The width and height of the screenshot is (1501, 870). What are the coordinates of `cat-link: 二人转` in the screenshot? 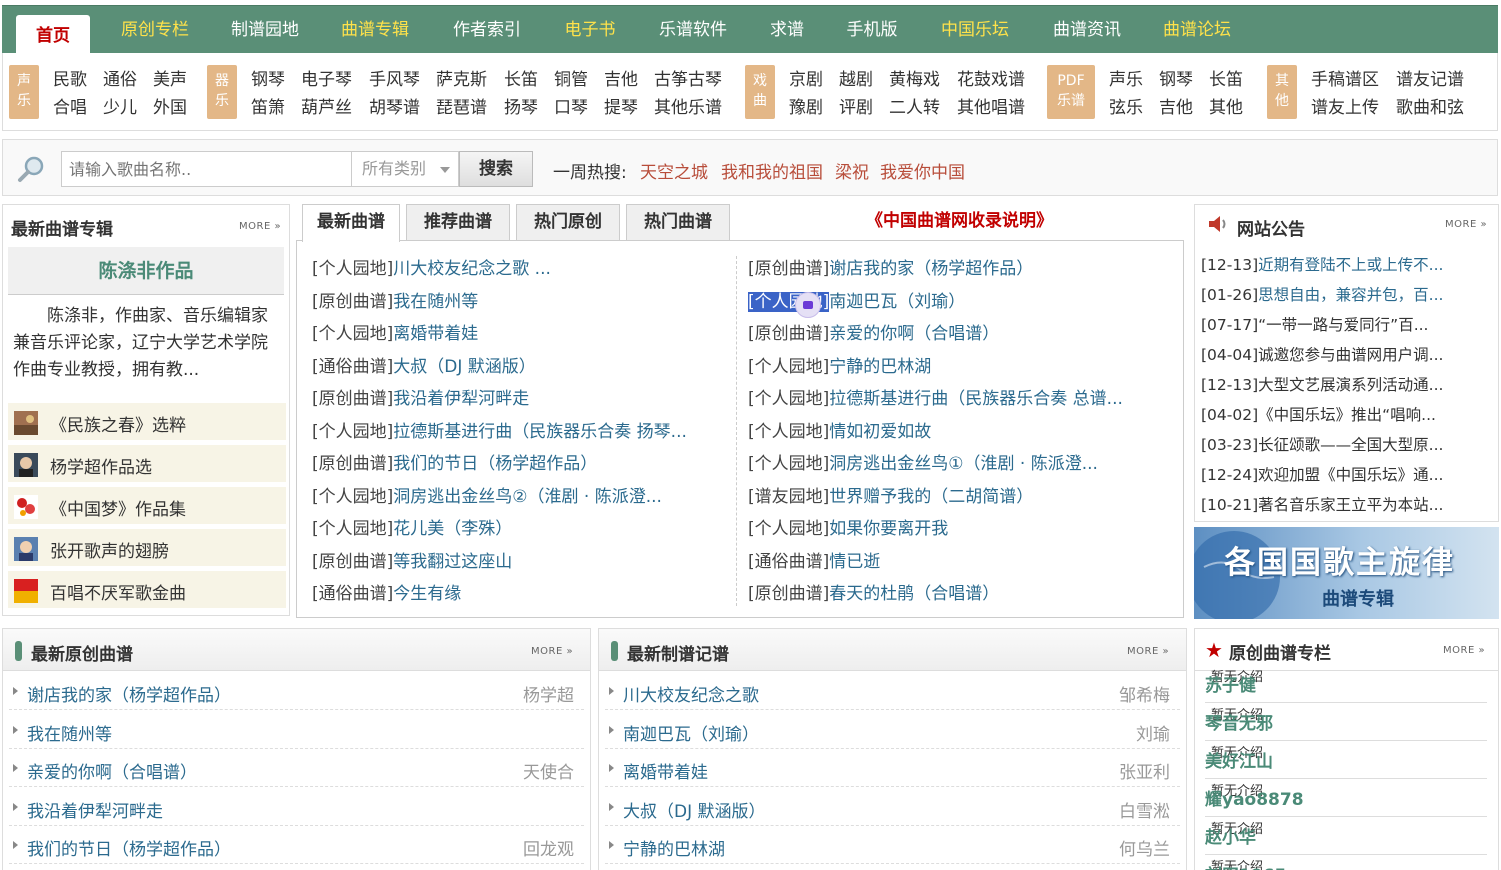 It's located at (914, 105).